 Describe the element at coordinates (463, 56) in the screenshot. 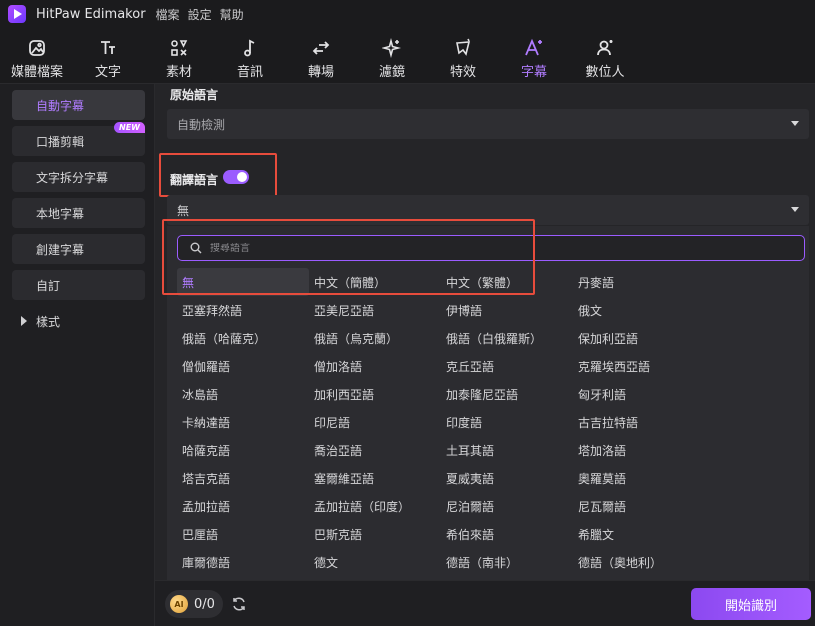

I see `tab-effects: 特效` at that location.